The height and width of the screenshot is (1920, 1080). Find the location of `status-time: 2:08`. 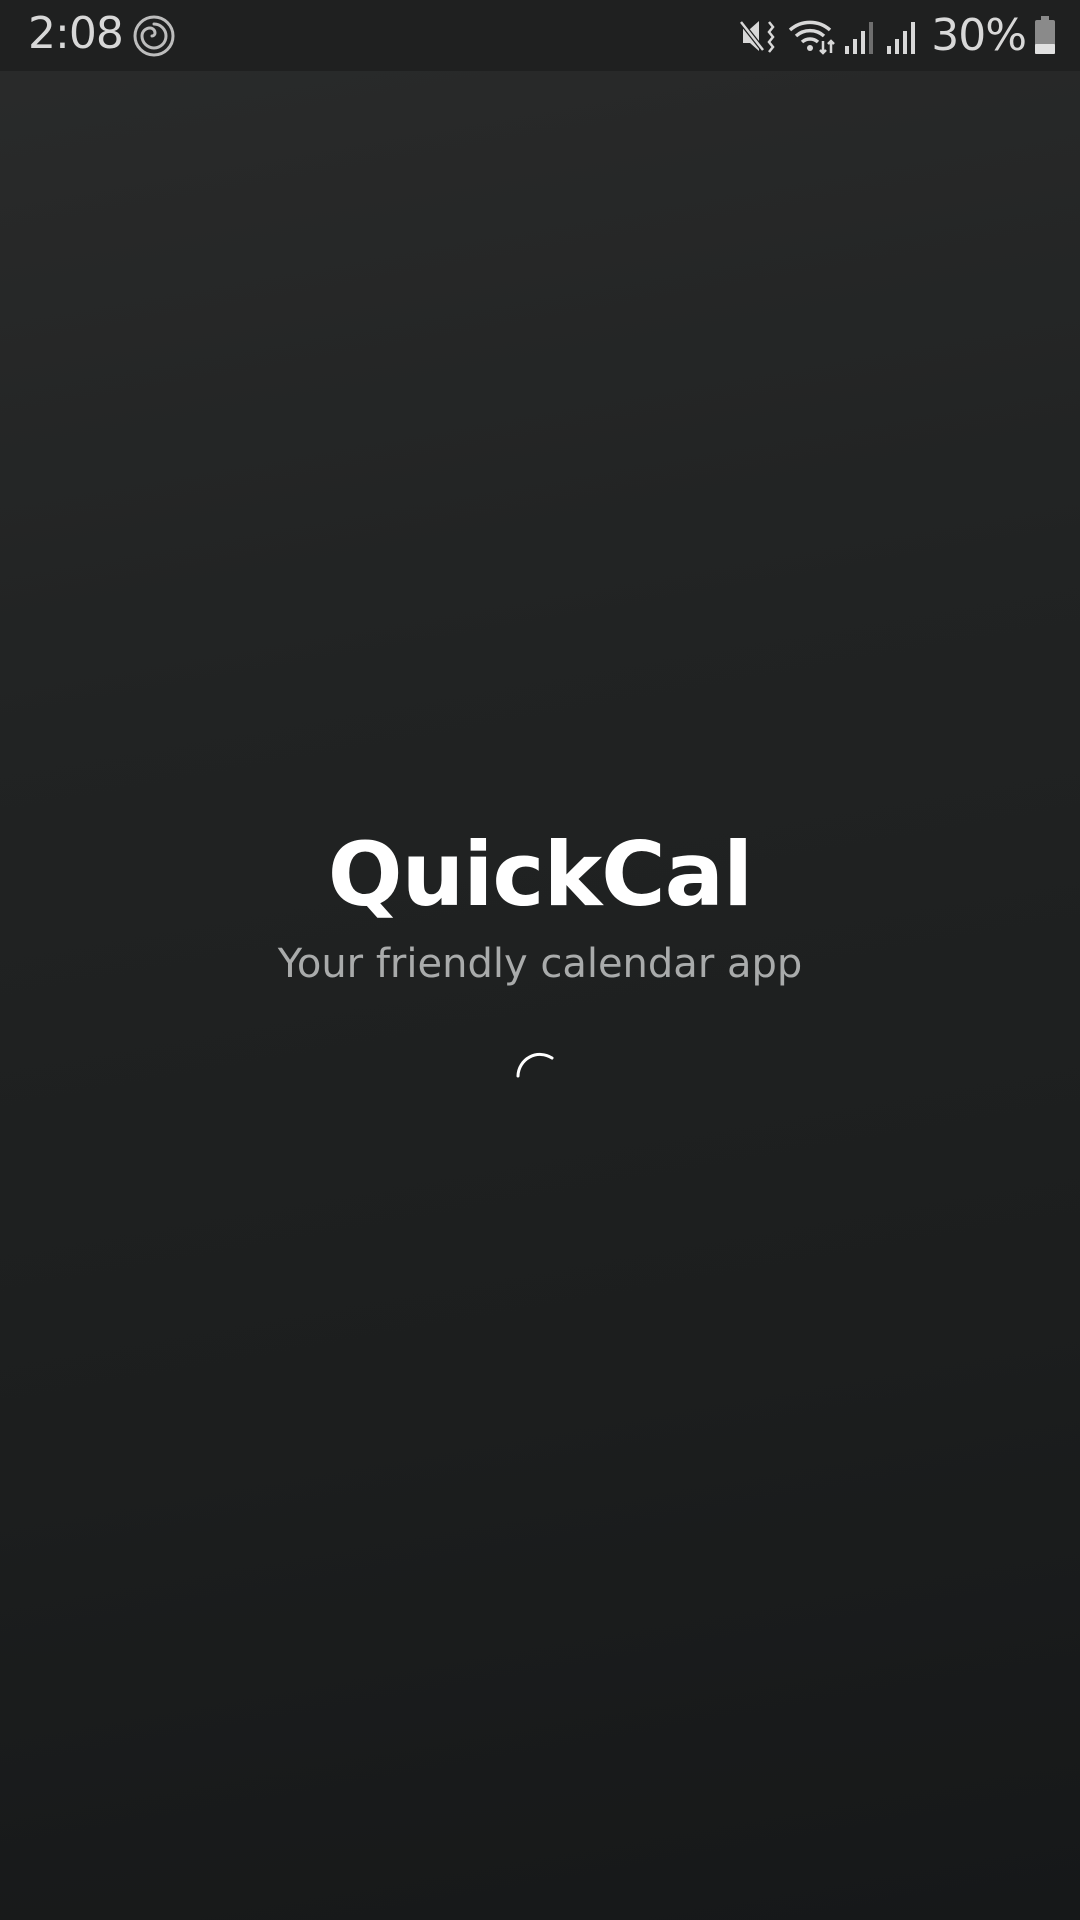

status-time: 2:08 is located at coordinates (76, 33).